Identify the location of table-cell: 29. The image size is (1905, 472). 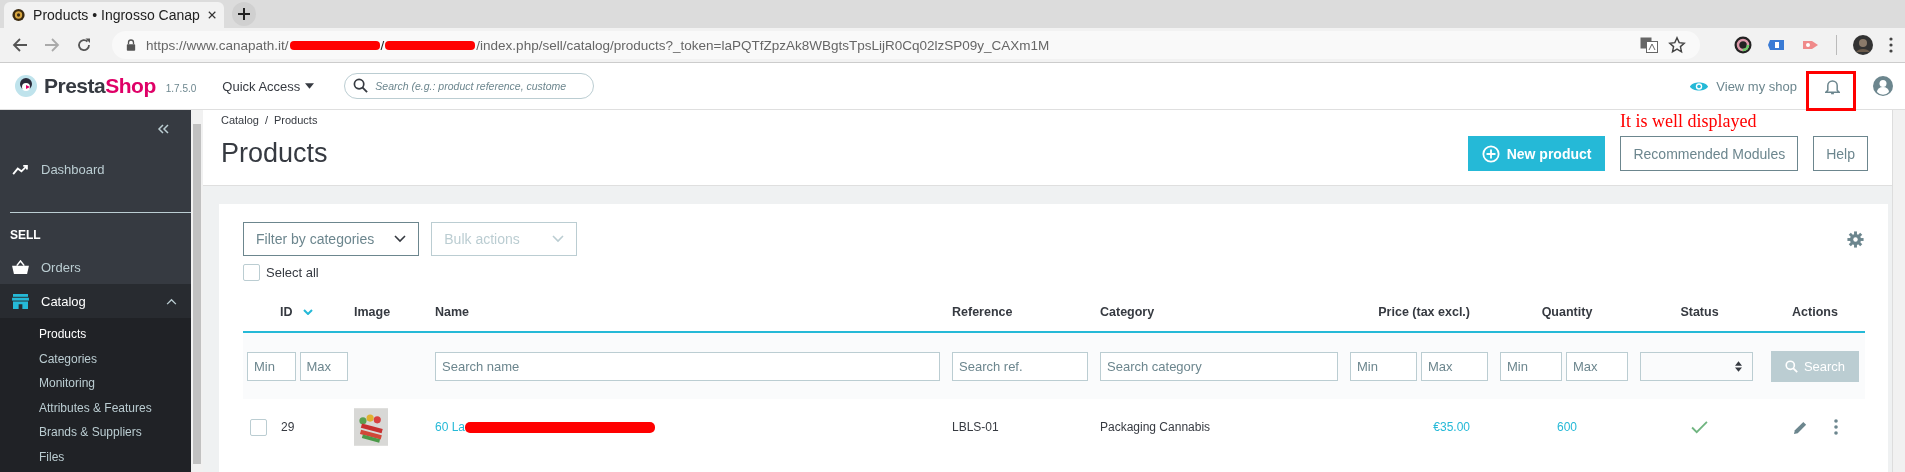
(288, 427).